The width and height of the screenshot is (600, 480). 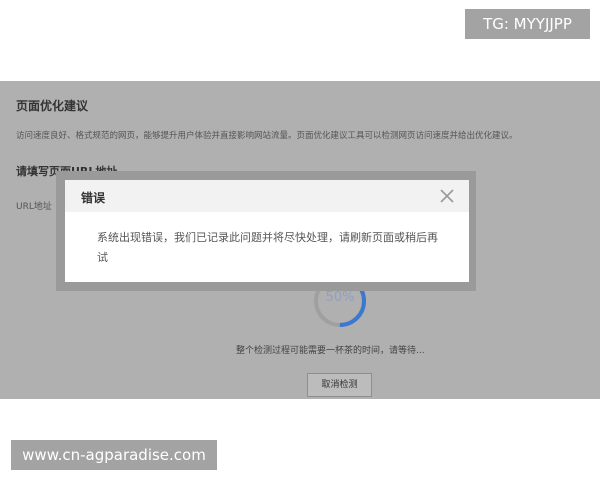 I want to click on tg-badge: TG: MYYJJPP, so click(x=527, y=24).